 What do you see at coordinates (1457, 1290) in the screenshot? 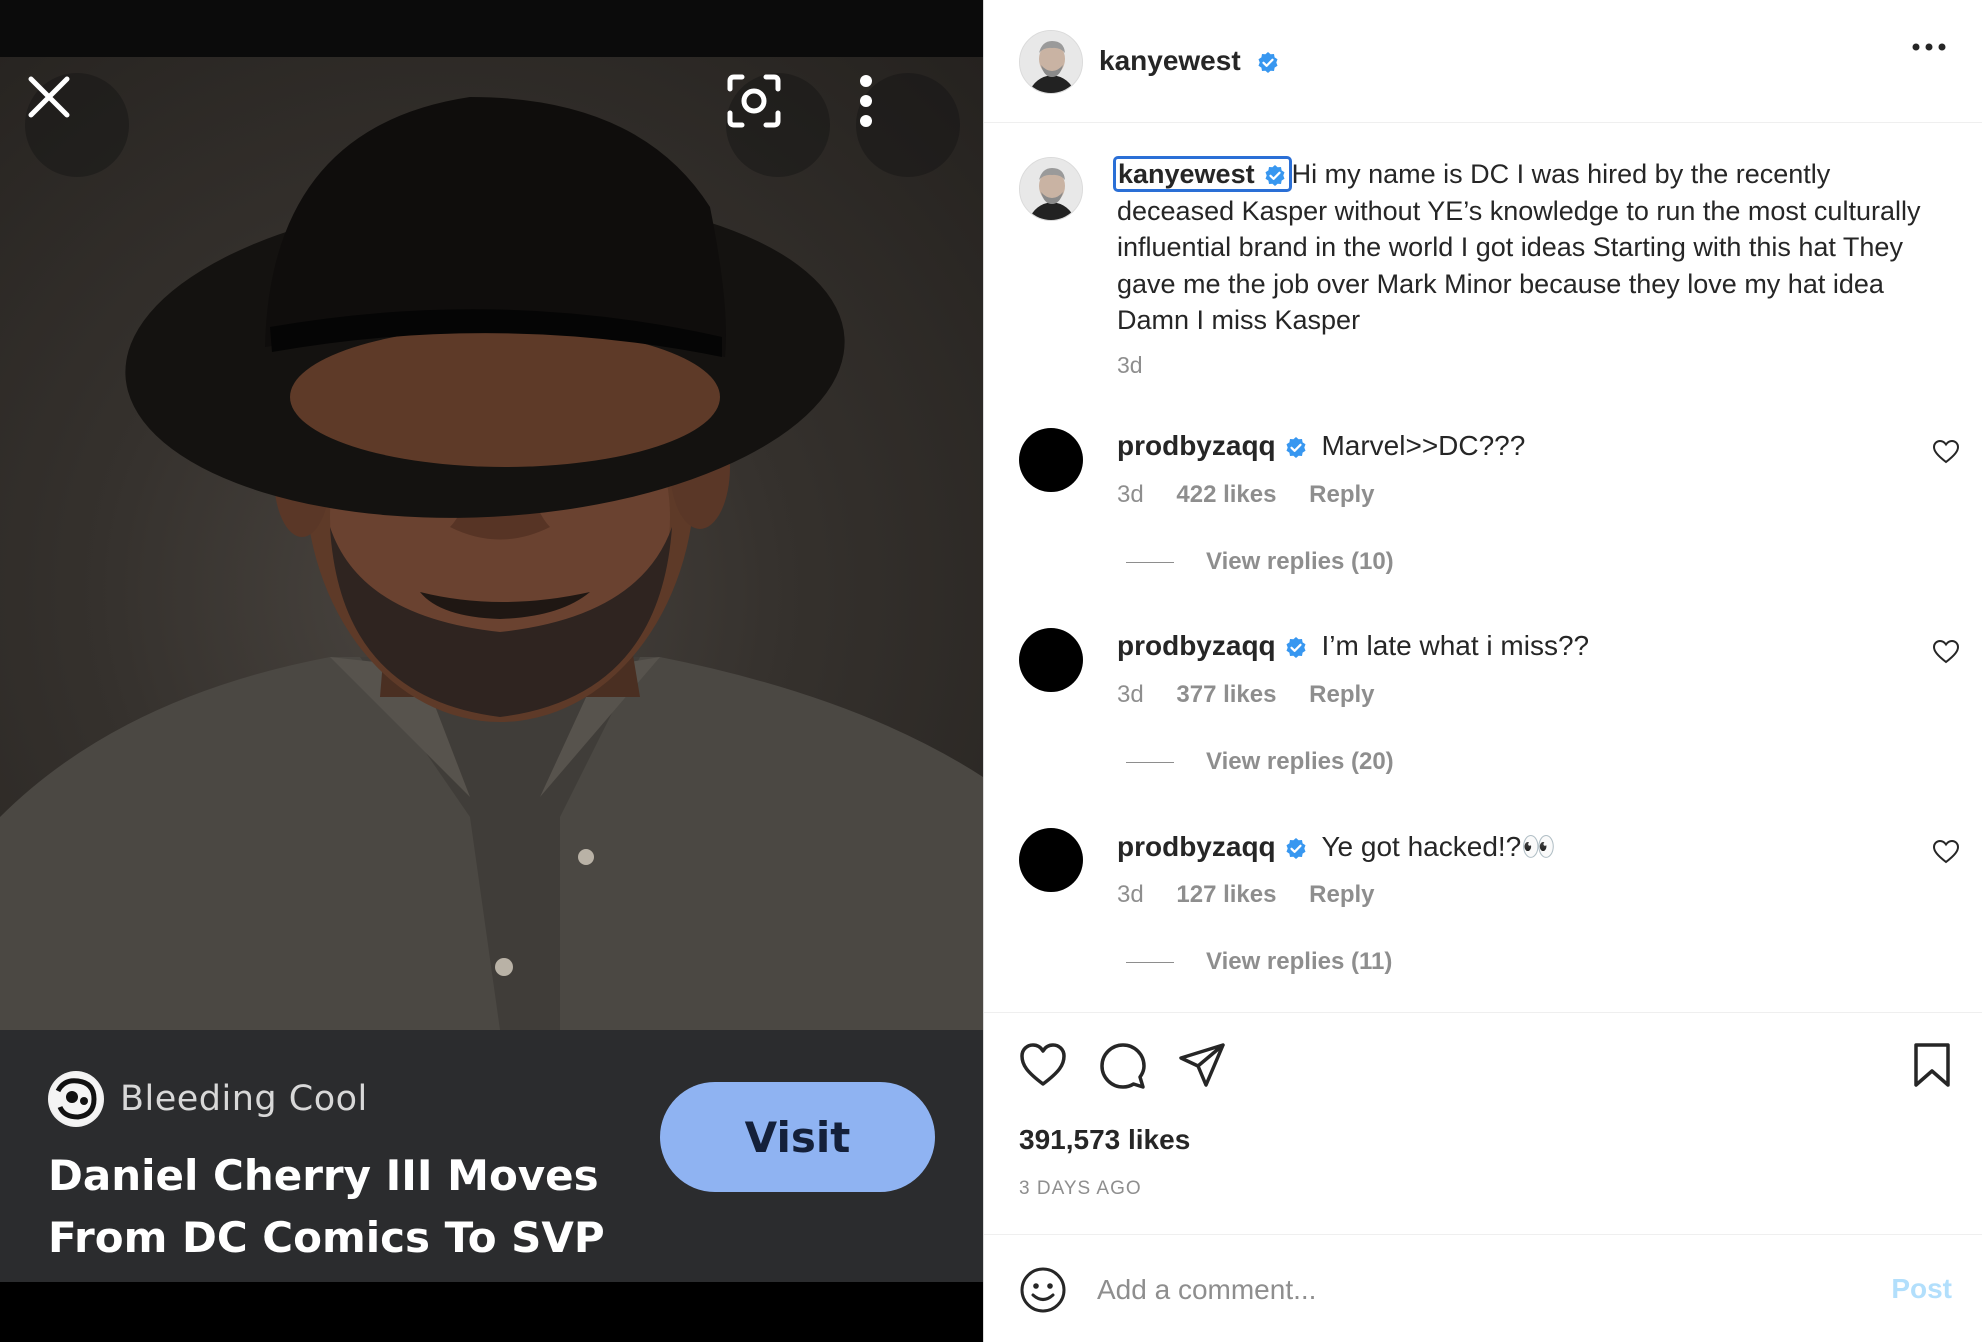
I see `add-comment-input` at bounding box center [1457, 1290].